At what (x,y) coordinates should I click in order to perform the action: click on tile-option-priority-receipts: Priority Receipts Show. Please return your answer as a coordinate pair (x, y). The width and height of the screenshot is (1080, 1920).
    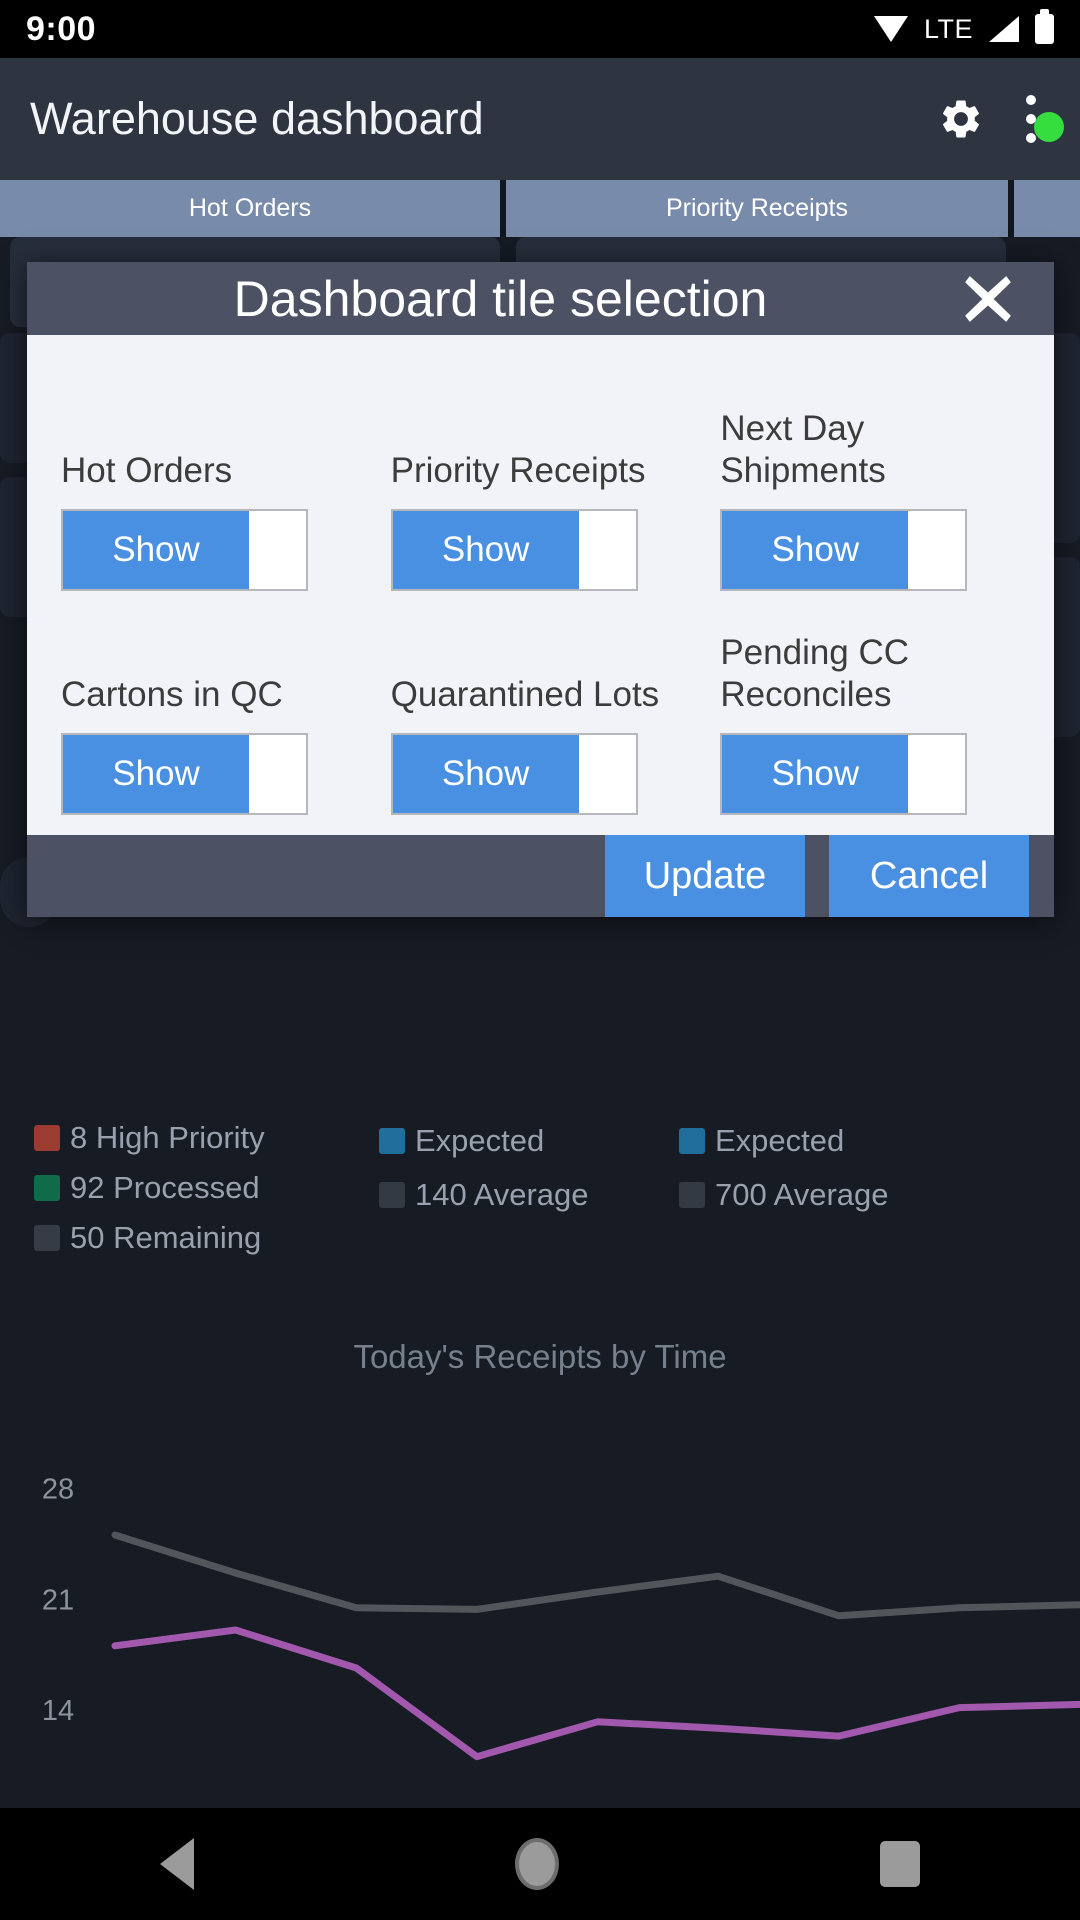
    Looking at the image, I should click on (540, 480).